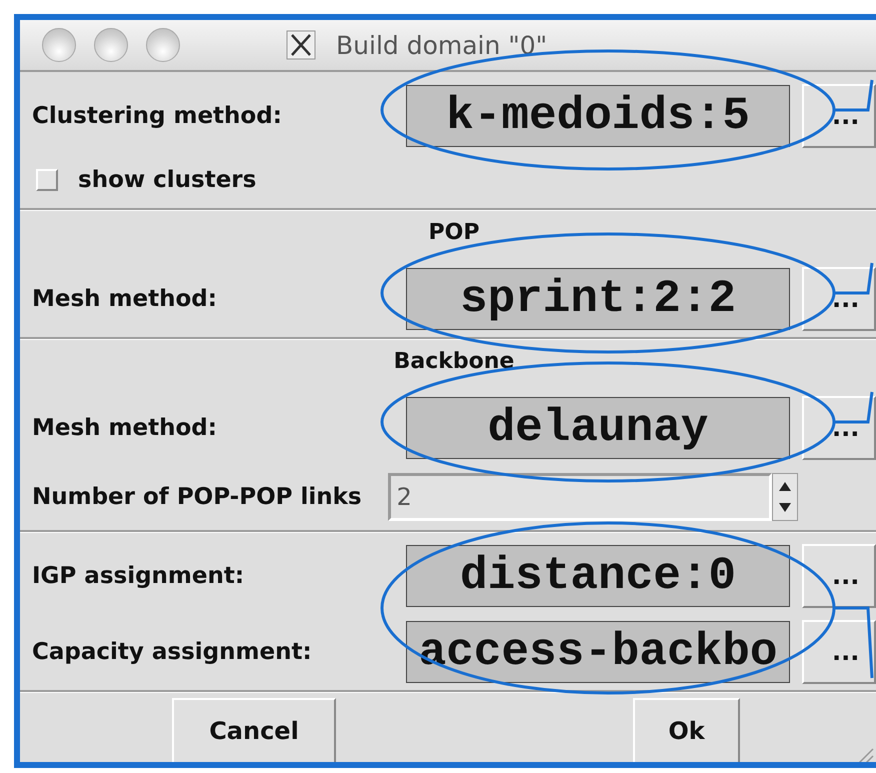  Describe the element at coordinates (167, 180) in the screenshot. I see `checkbox-label: show clusters` at that location.